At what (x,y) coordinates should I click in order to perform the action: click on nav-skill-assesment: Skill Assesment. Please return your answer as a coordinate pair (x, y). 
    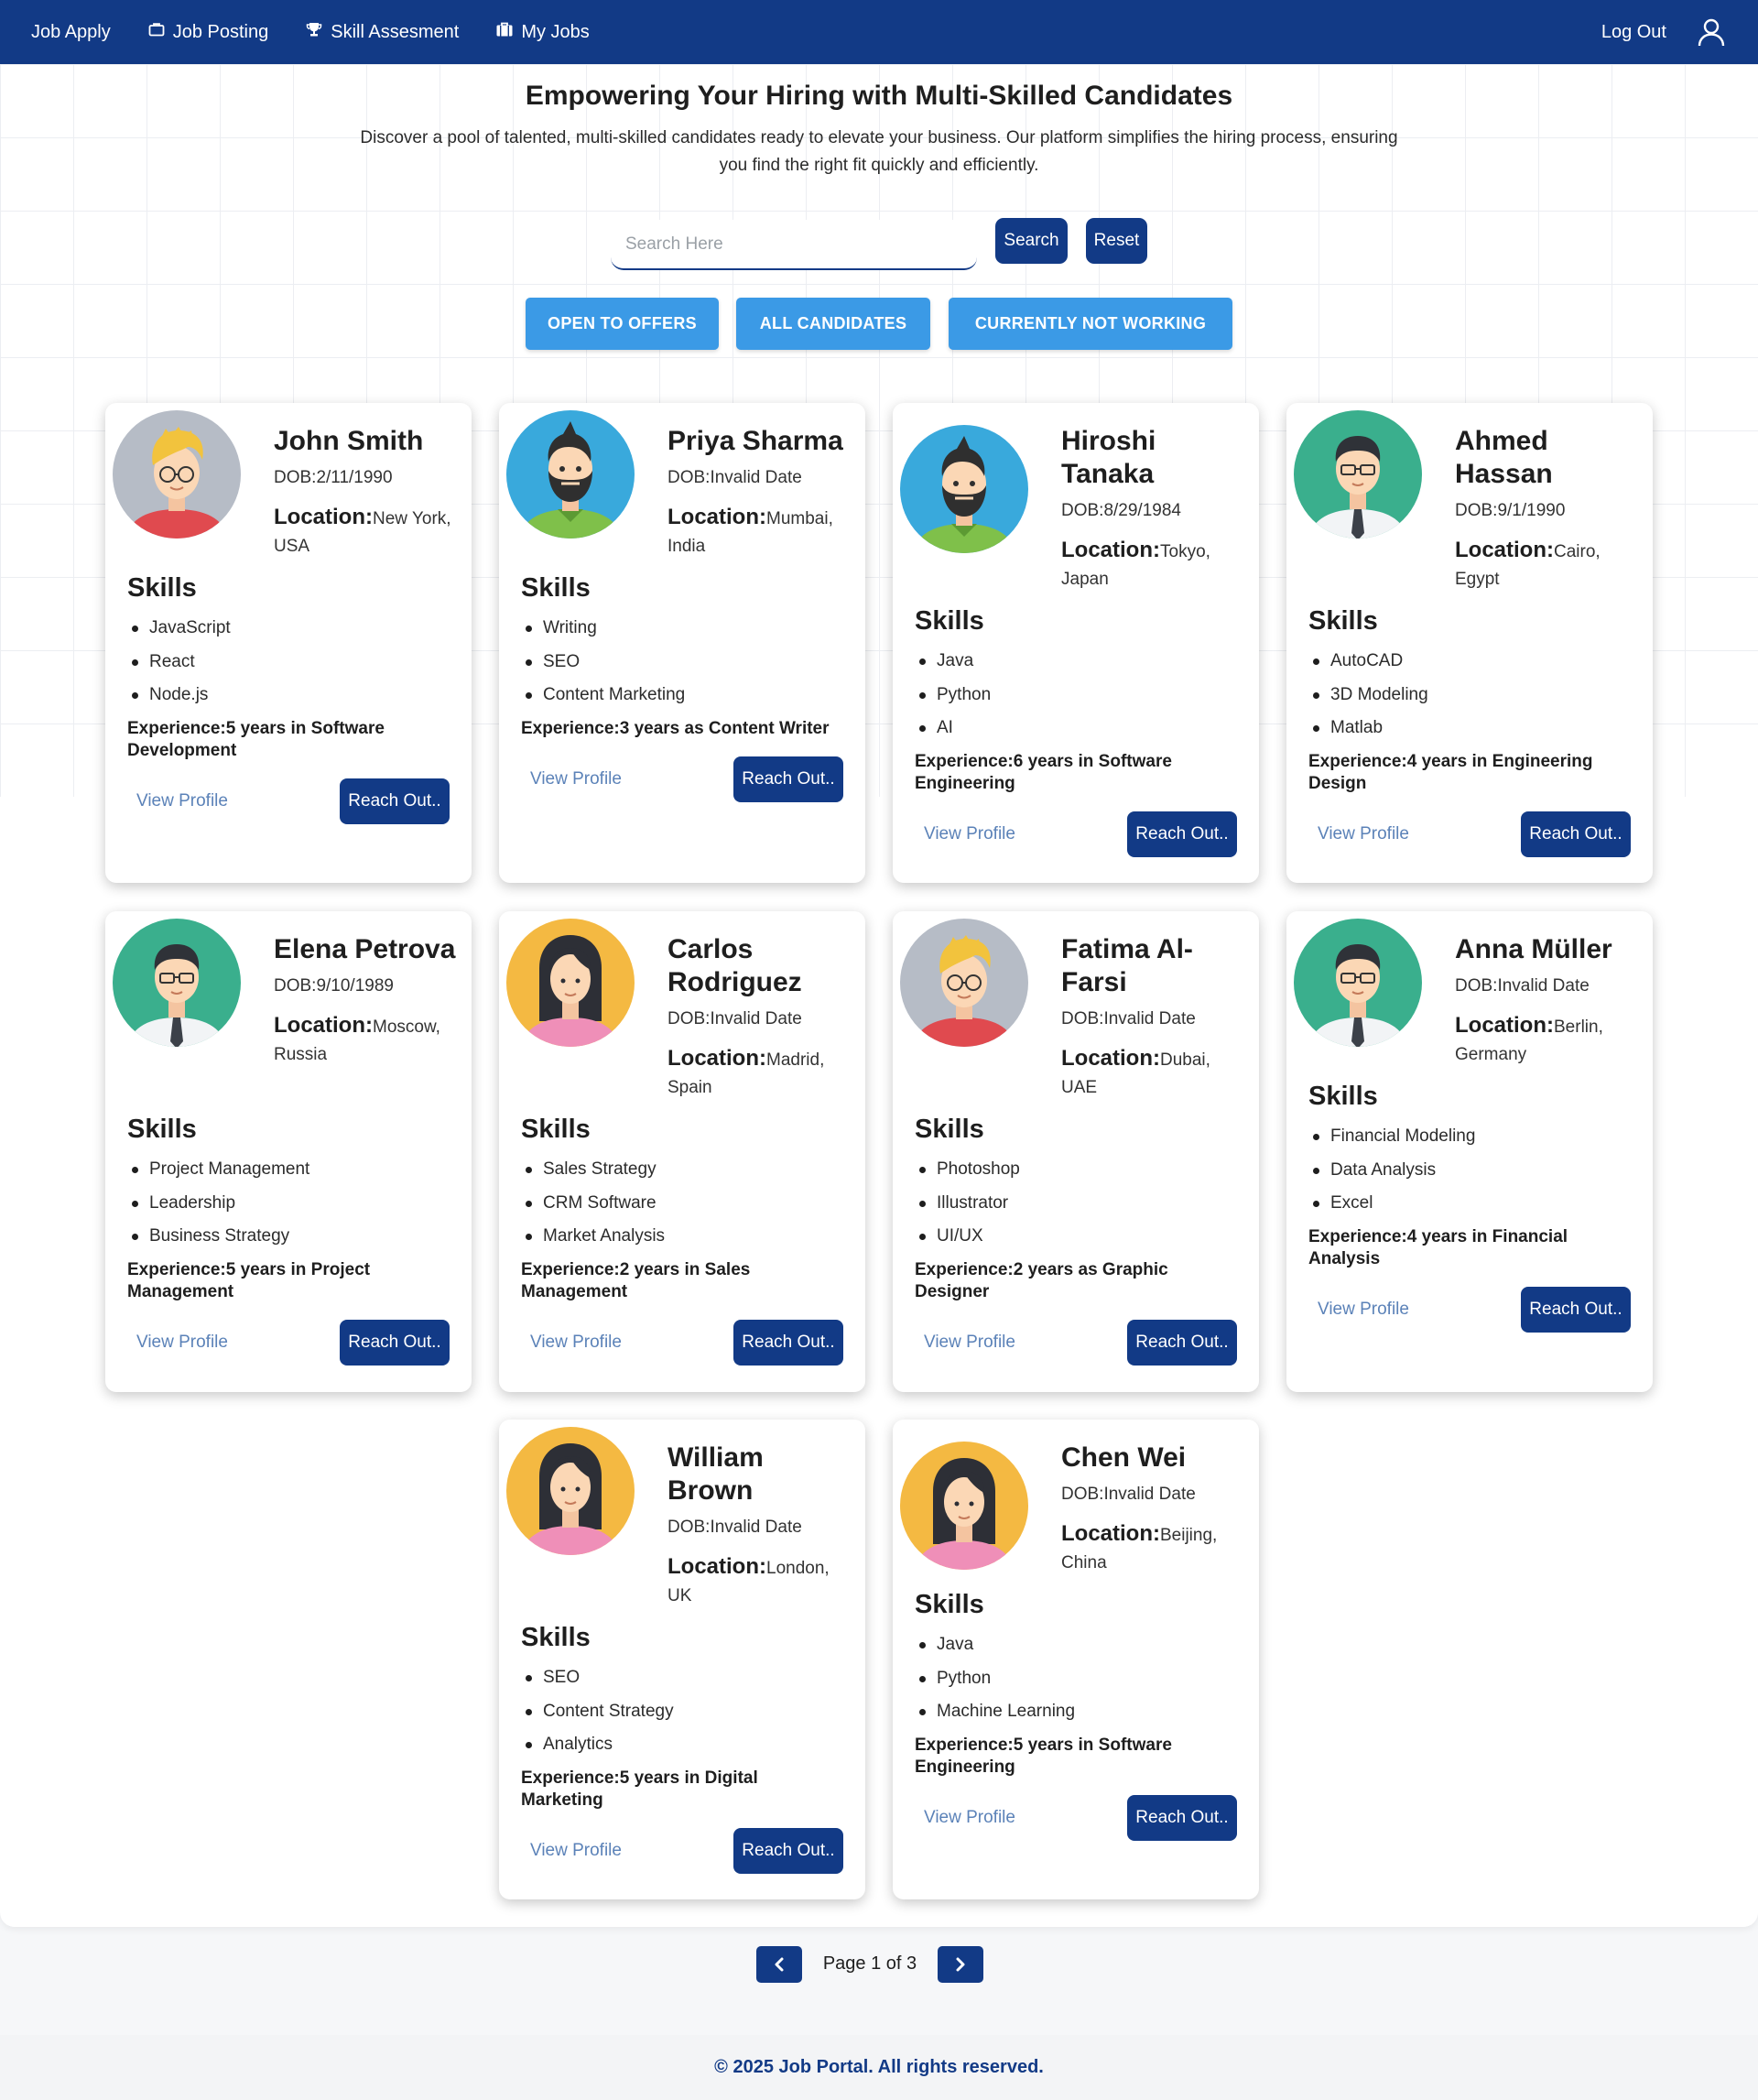
    Looking at the image, I should click on (382, 32).